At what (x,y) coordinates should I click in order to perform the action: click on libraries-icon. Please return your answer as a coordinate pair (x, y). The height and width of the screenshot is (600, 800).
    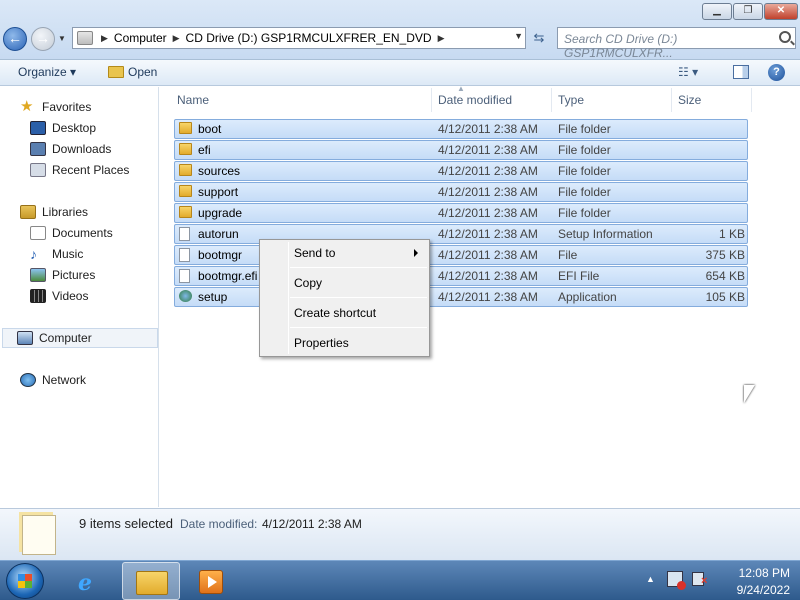
    Looking at the image, I should click on (28, 212).